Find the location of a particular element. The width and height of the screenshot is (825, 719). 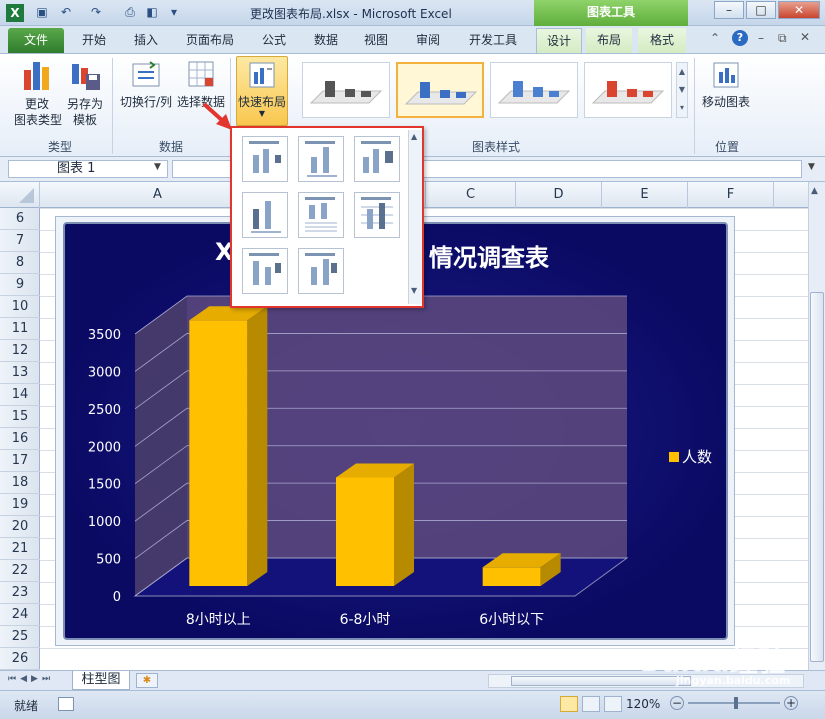

tab-formulas: 公式 is located at coordinates (274, 40).